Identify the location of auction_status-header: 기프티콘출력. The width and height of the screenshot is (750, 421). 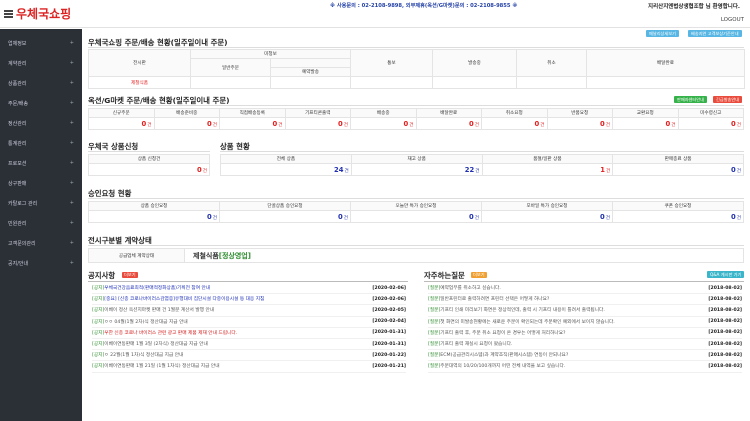
(317, 113).